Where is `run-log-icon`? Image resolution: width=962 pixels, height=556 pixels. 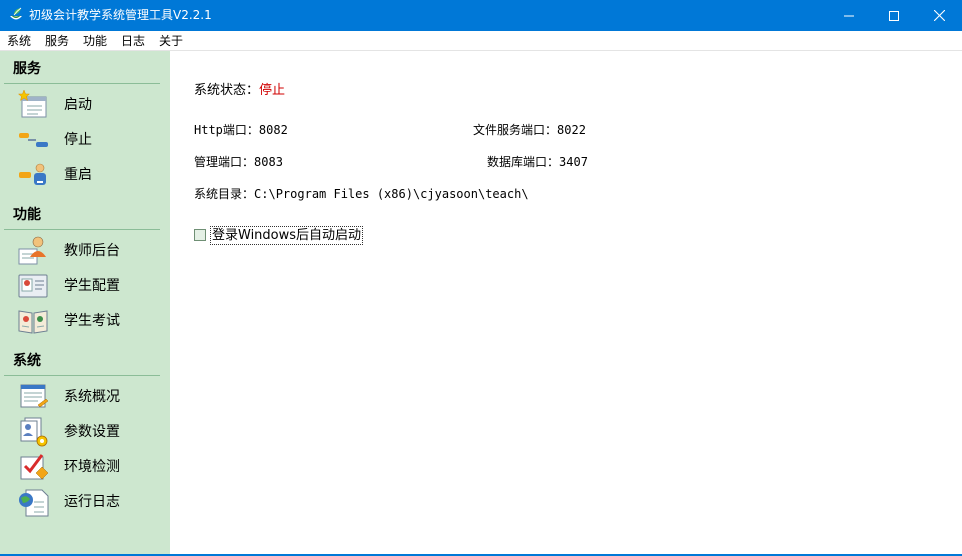 run-log-icon is located at coordinates (34, 503).